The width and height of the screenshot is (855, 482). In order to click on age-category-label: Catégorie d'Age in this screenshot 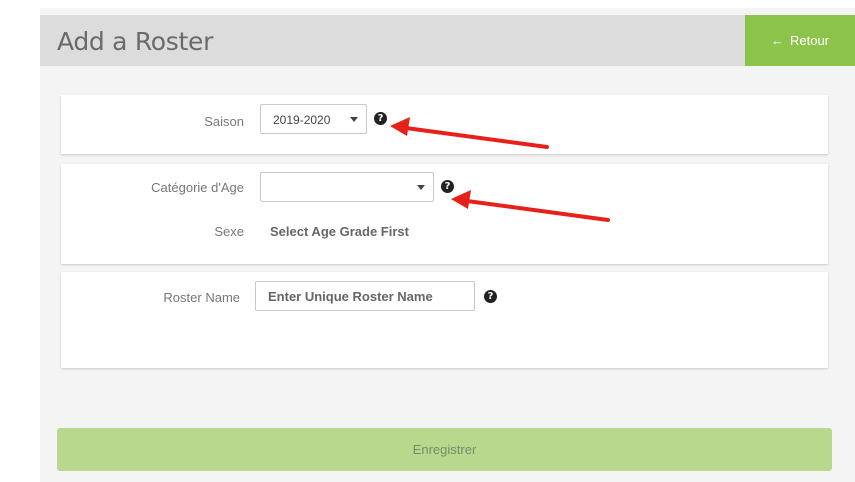, I will do `click(197, 187)`.